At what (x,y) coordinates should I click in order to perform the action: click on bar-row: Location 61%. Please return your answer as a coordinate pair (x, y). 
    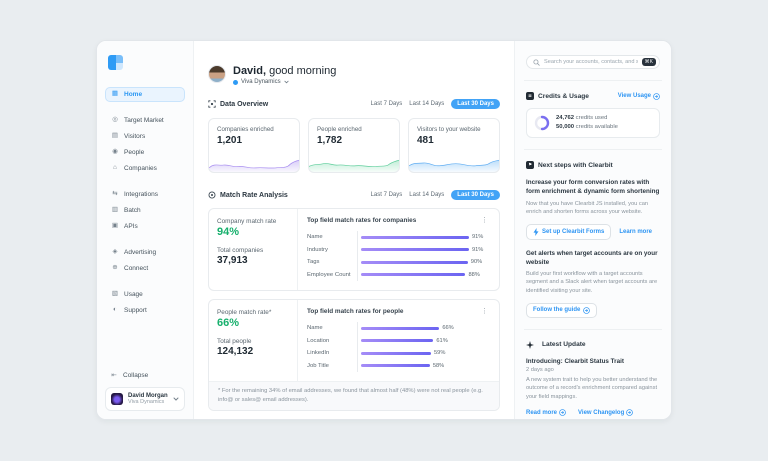
    Looking at the image, I should click on (398, 340).